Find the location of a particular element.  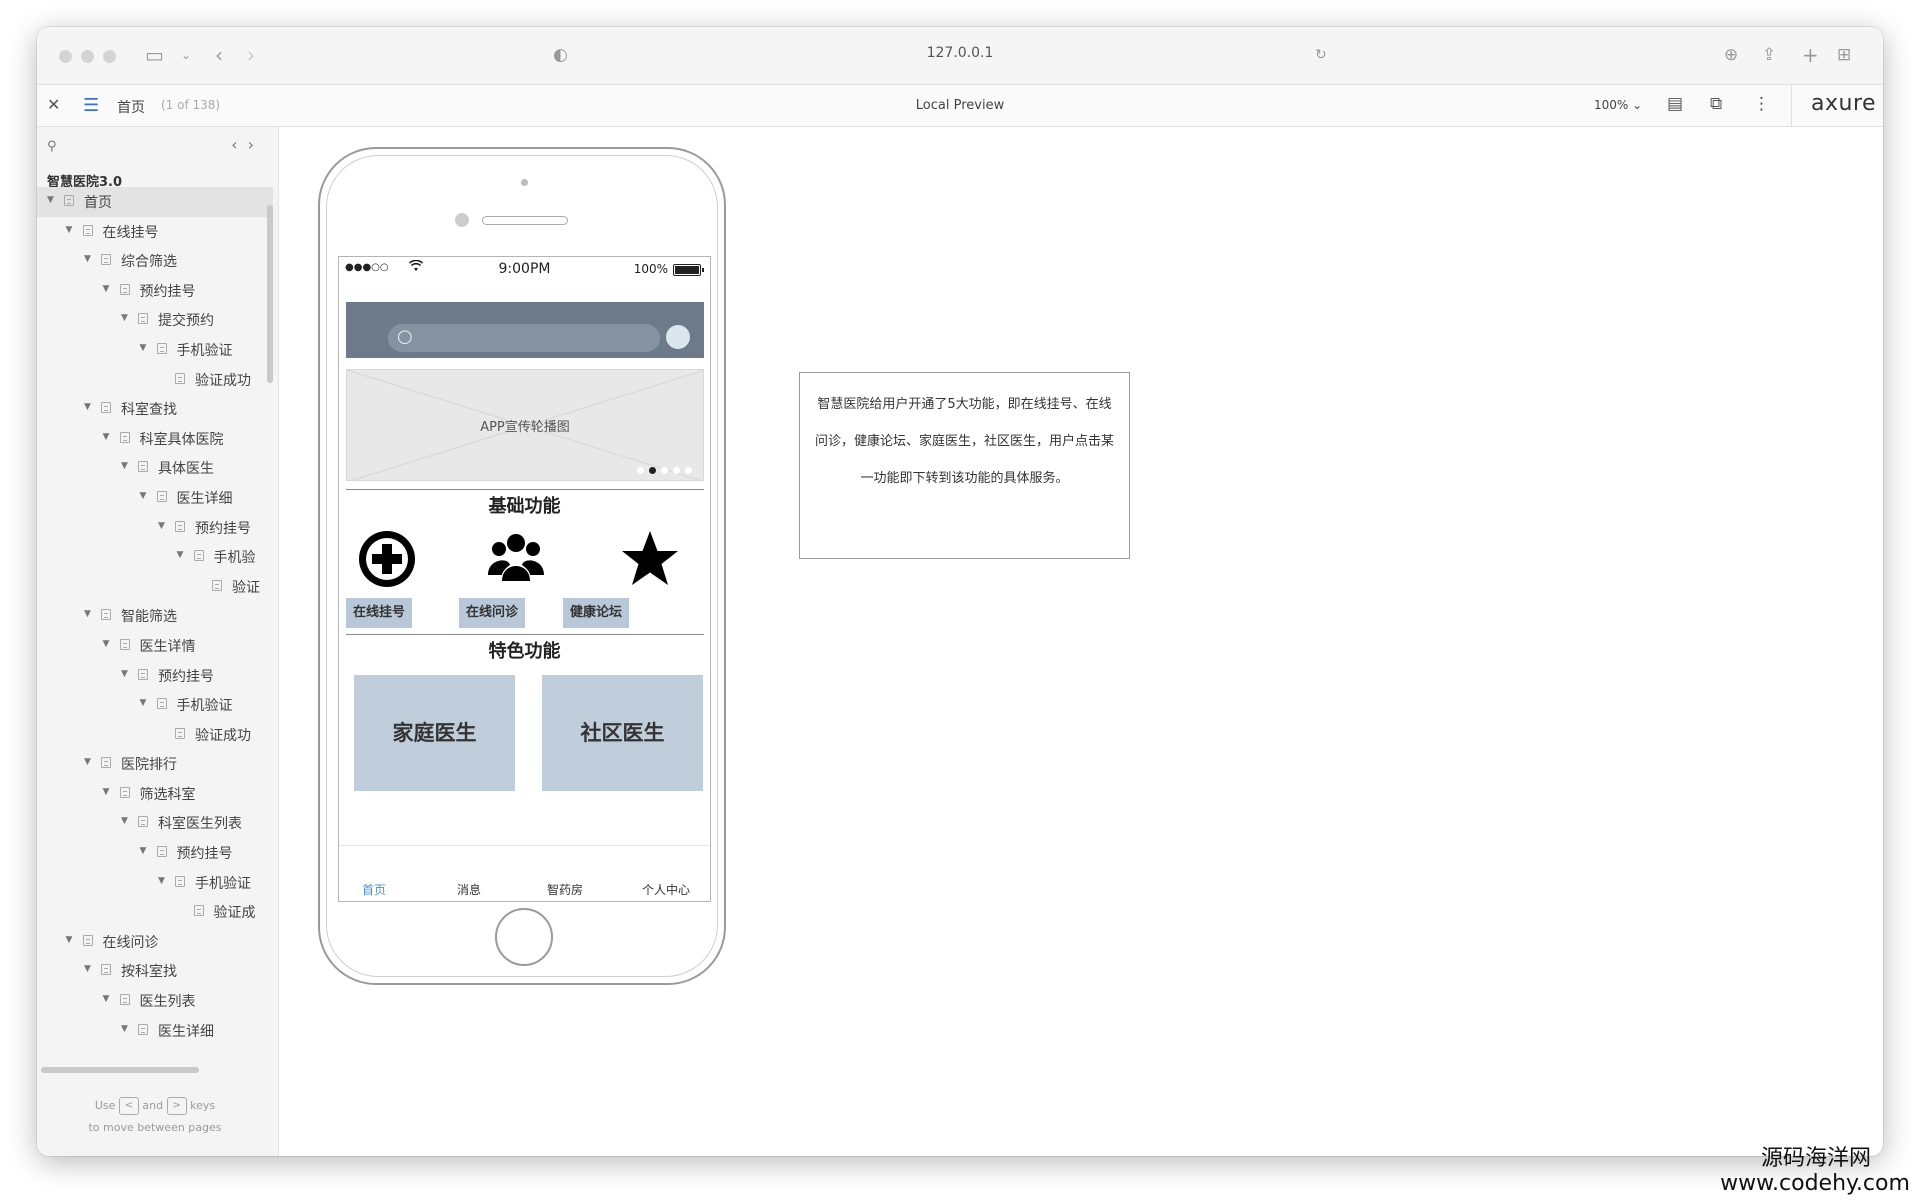

sidebar-item: ▼ 科室查找 is located at coordinates (155, 409).